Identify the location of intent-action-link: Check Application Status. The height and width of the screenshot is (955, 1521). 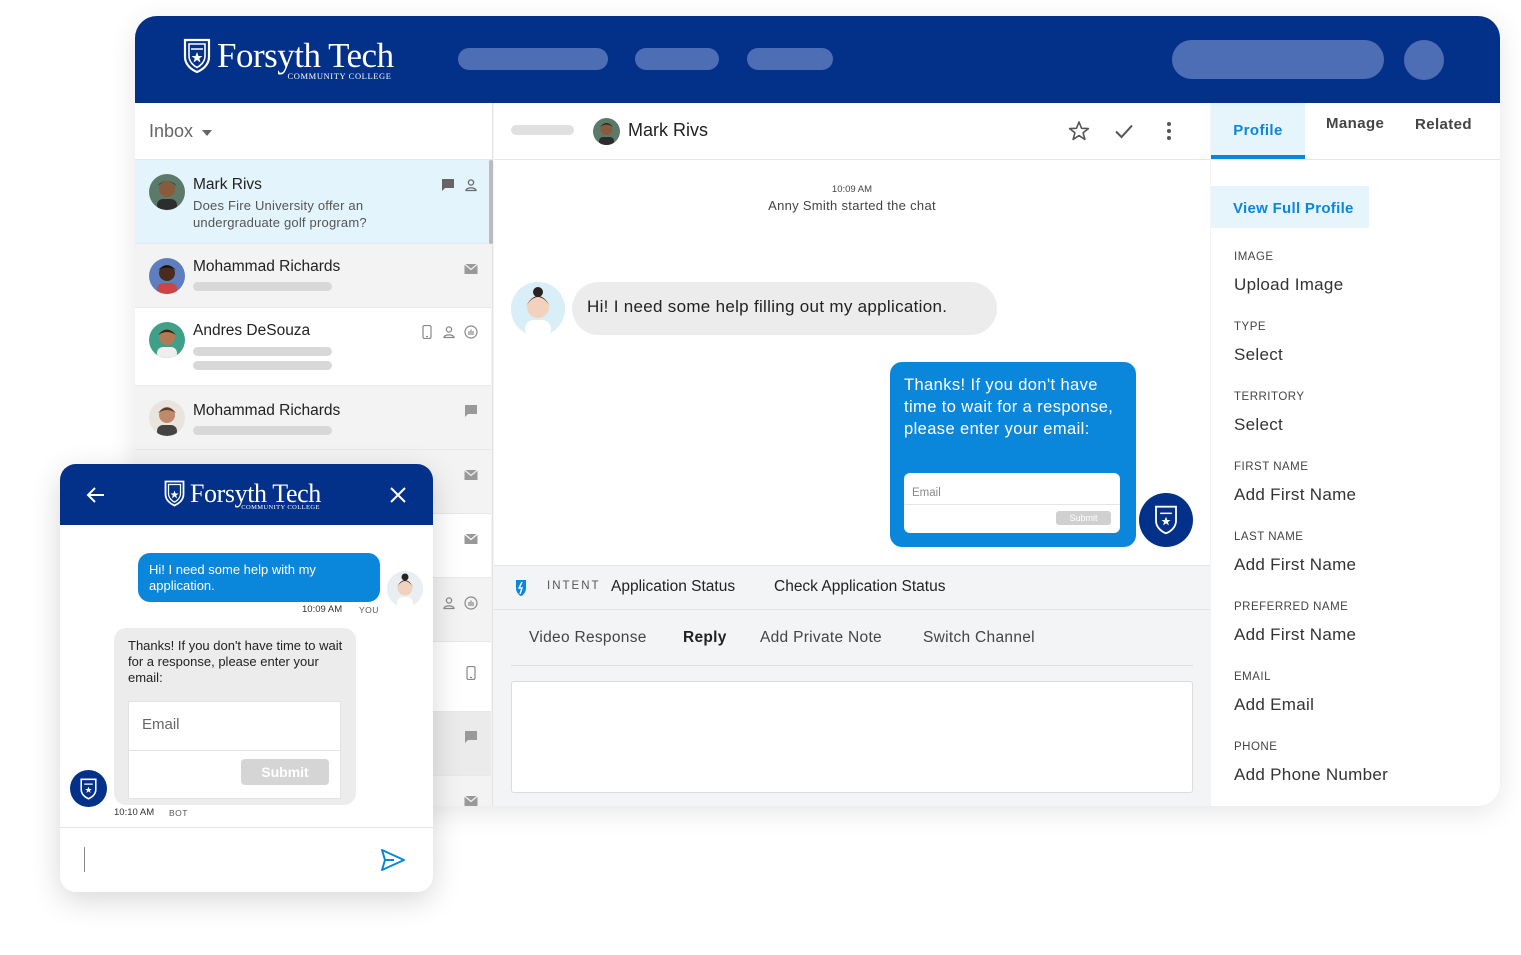
(859, 587).